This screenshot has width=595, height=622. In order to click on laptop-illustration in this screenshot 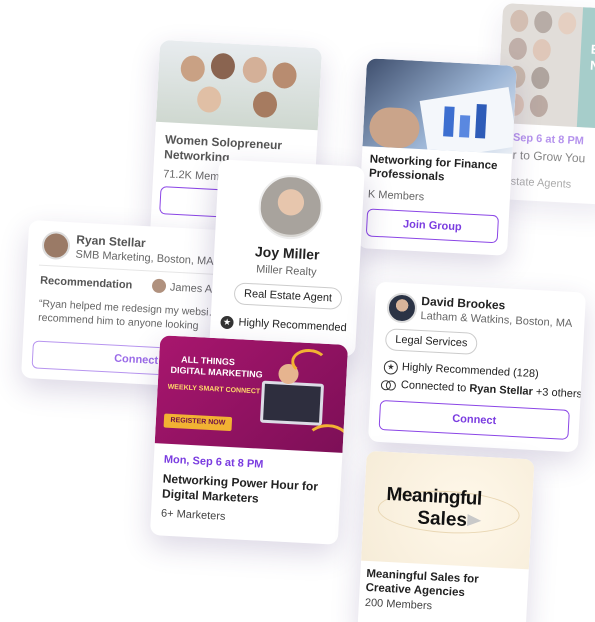, I will do `click(292, 403)`.